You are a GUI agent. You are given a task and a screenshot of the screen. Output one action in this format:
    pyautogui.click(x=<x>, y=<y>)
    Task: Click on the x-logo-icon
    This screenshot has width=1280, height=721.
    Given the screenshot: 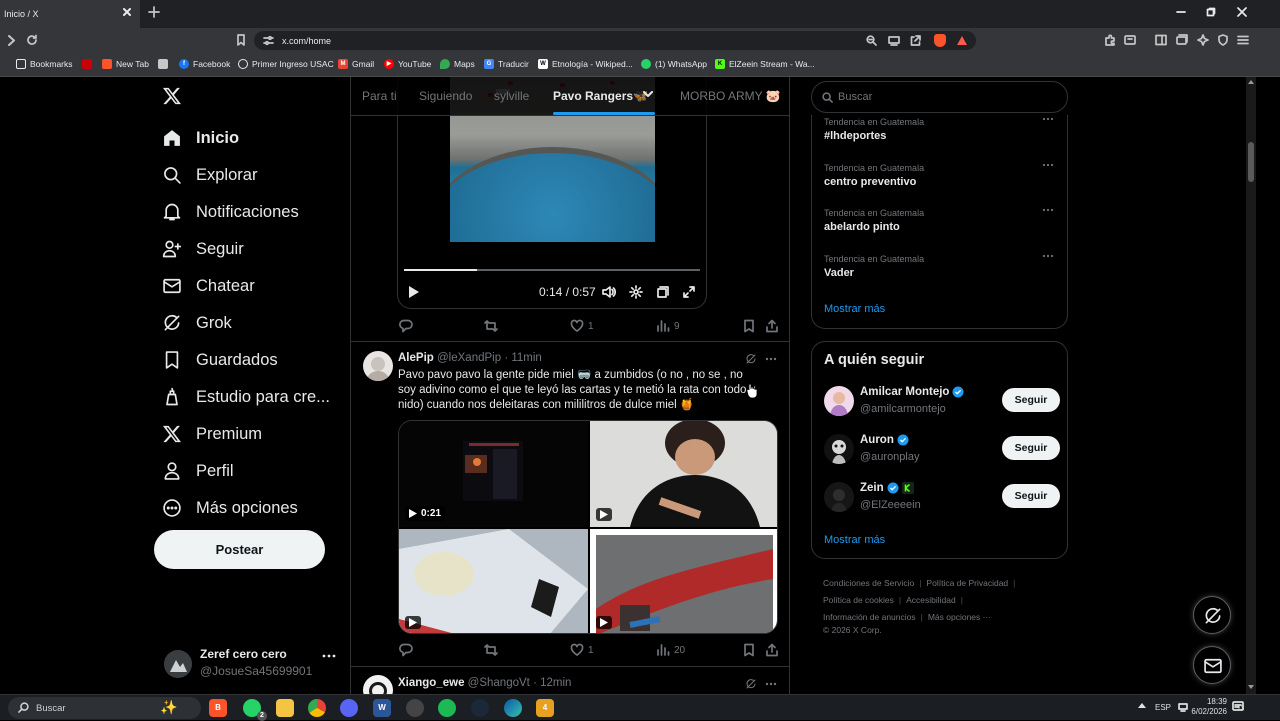 What is the action you would take?
    pyautogui.click(x=172, y=96)
    